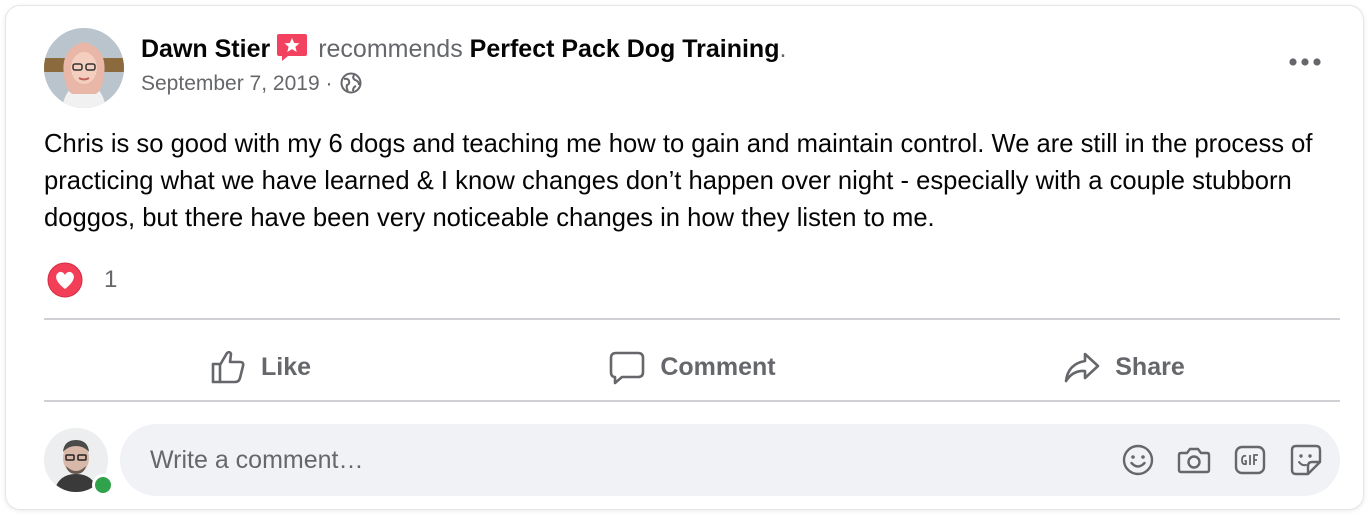 This screenshot has height=517, width=1369. Describe the element at coordinates (625, 49) in the screenshot. I see `page-name-link: Perfect Pack Dog Training` at that location.